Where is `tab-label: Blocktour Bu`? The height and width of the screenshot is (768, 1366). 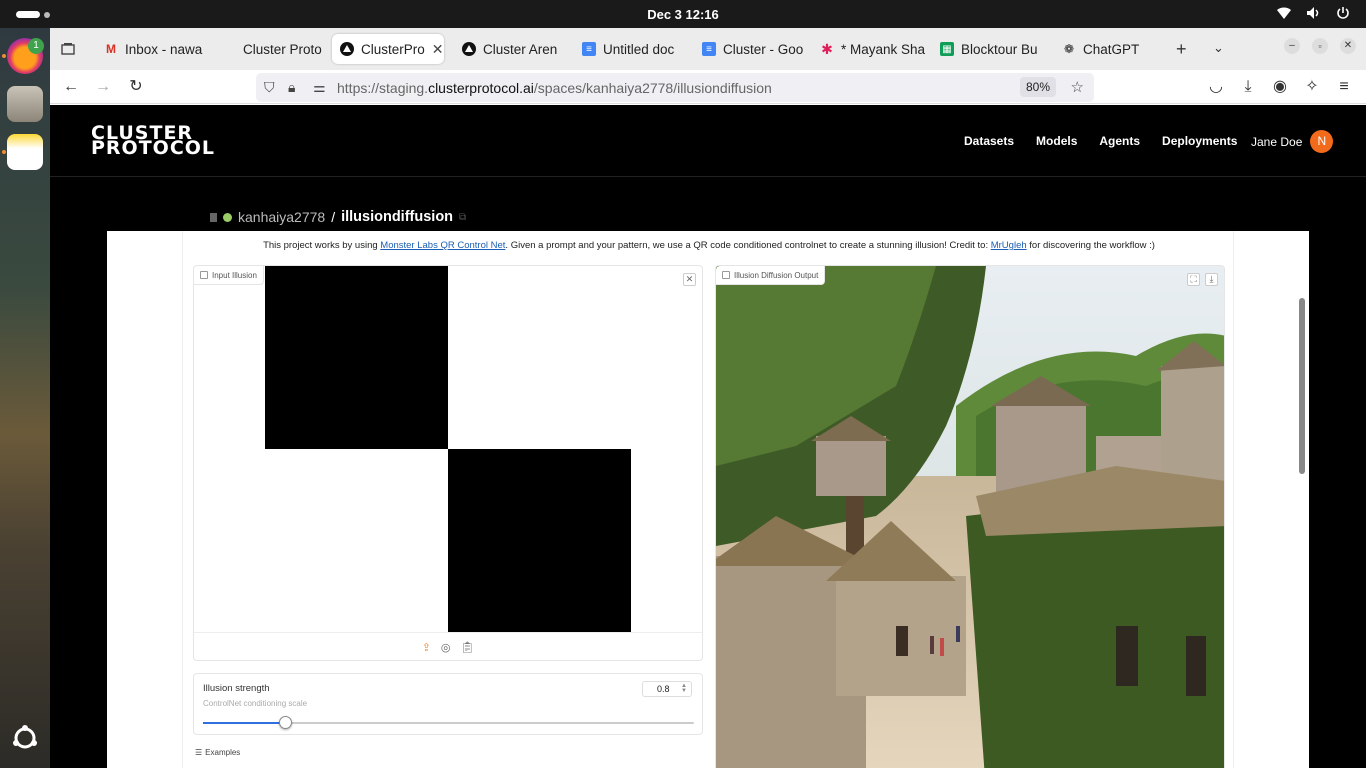 tab-label: Blocktour Bu is located at coordinates (999, 49).